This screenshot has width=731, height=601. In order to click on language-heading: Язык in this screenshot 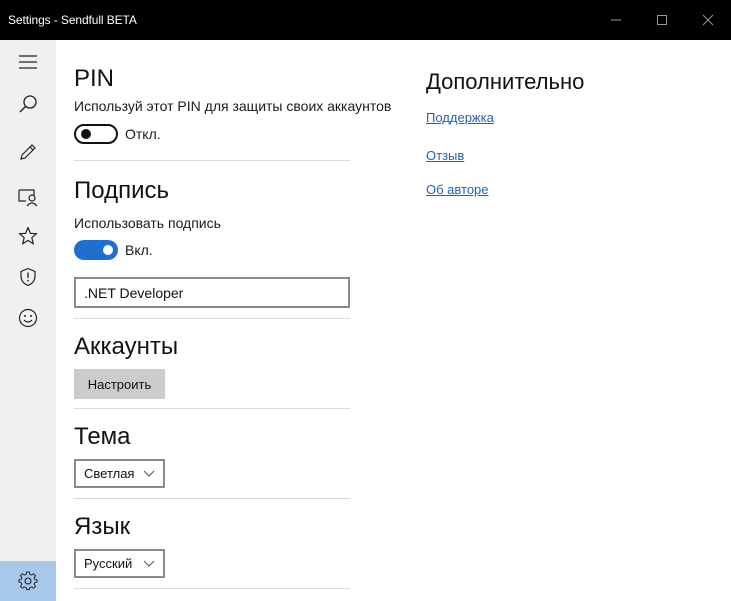, I will do `click(102, 526)`.